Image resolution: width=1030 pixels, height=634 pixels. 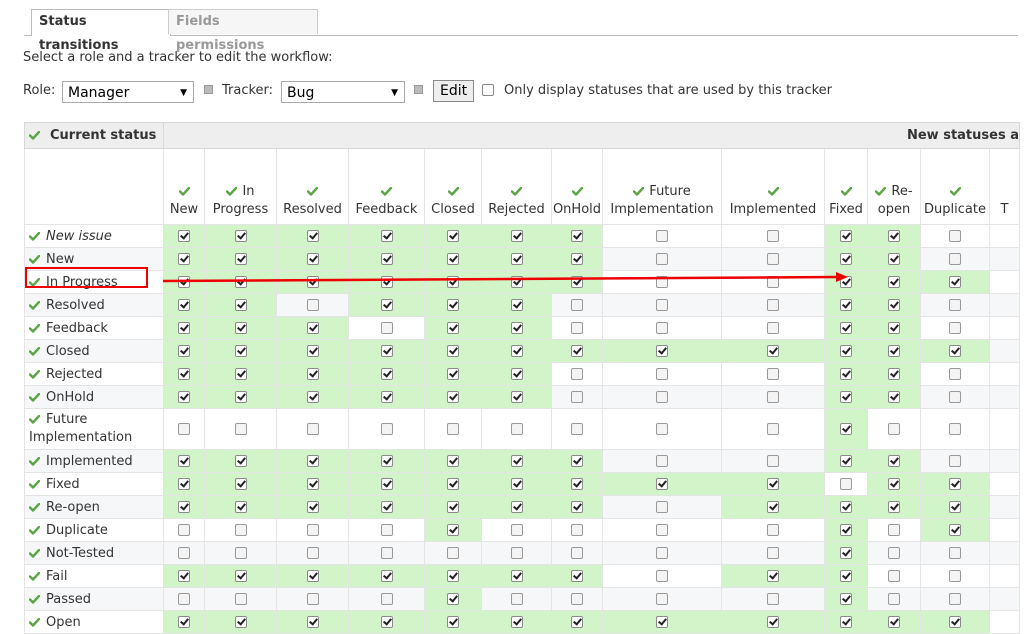 What do you see at coordinates (94, 305) in the screenshot?
I see `row-label: Resolved` at bounding box center [94, 305].